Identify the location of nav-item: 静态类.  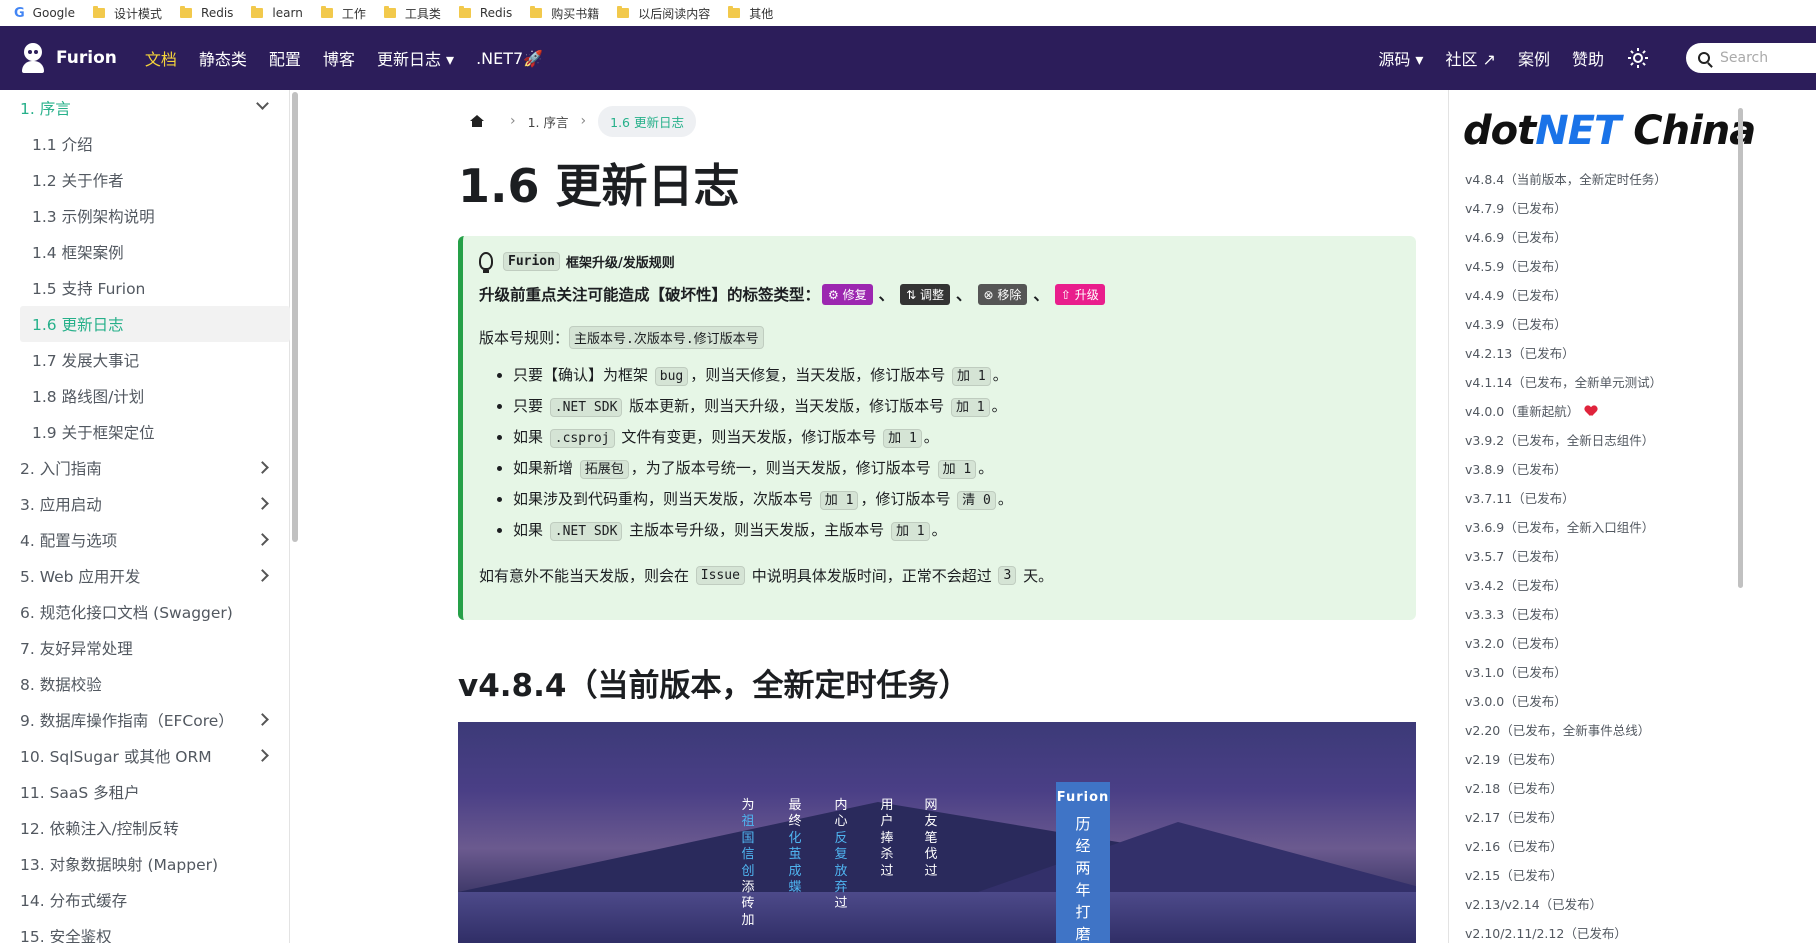
(223, 58).